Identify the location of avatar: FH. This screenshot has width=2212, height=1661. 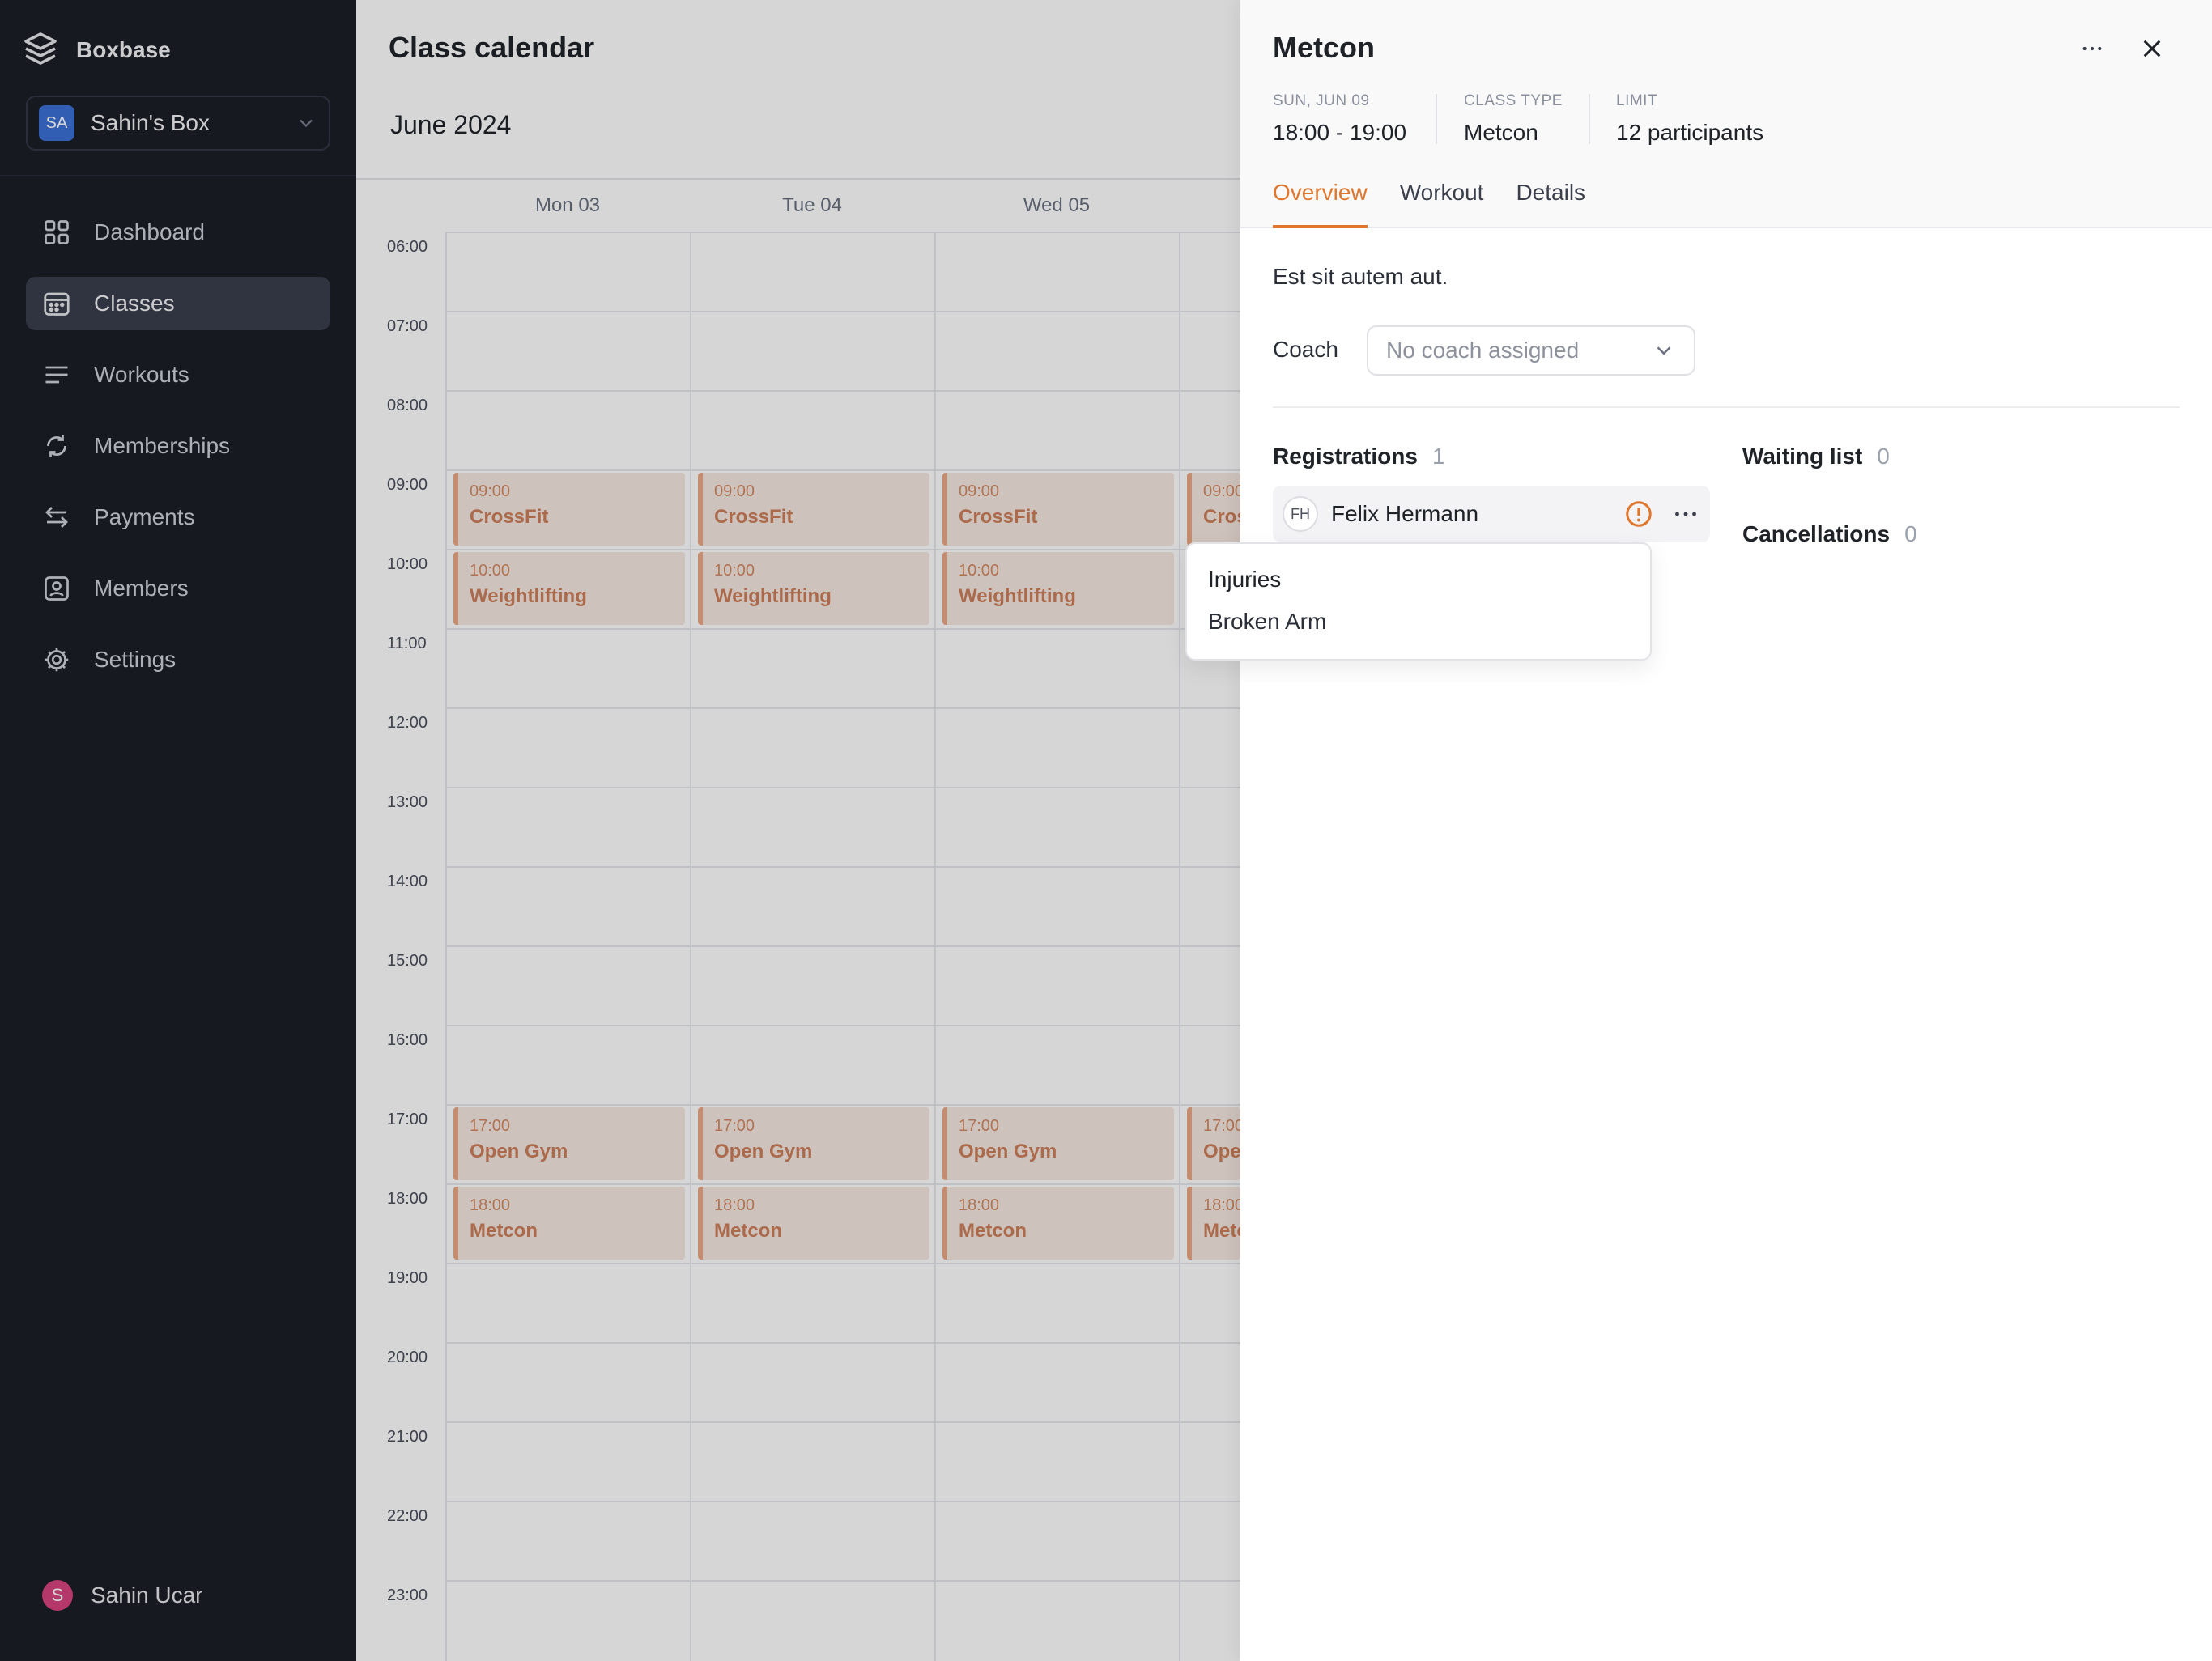
(1301, 514).